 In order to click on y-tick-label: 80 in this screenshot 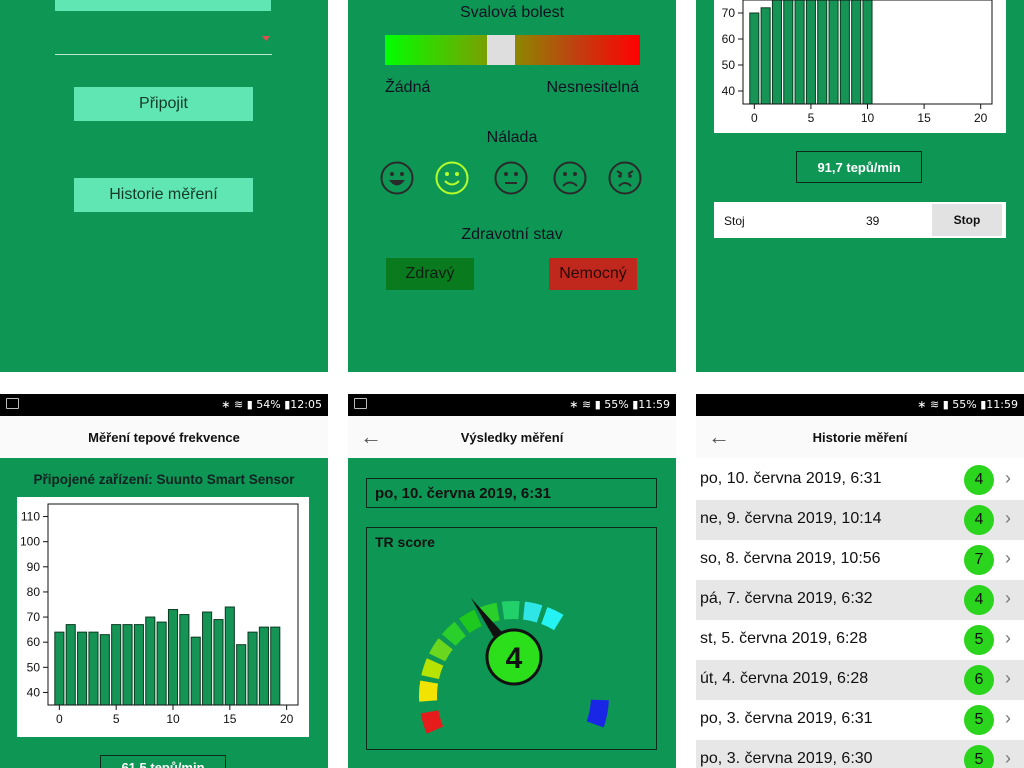, I will do `click(34, 592)`.